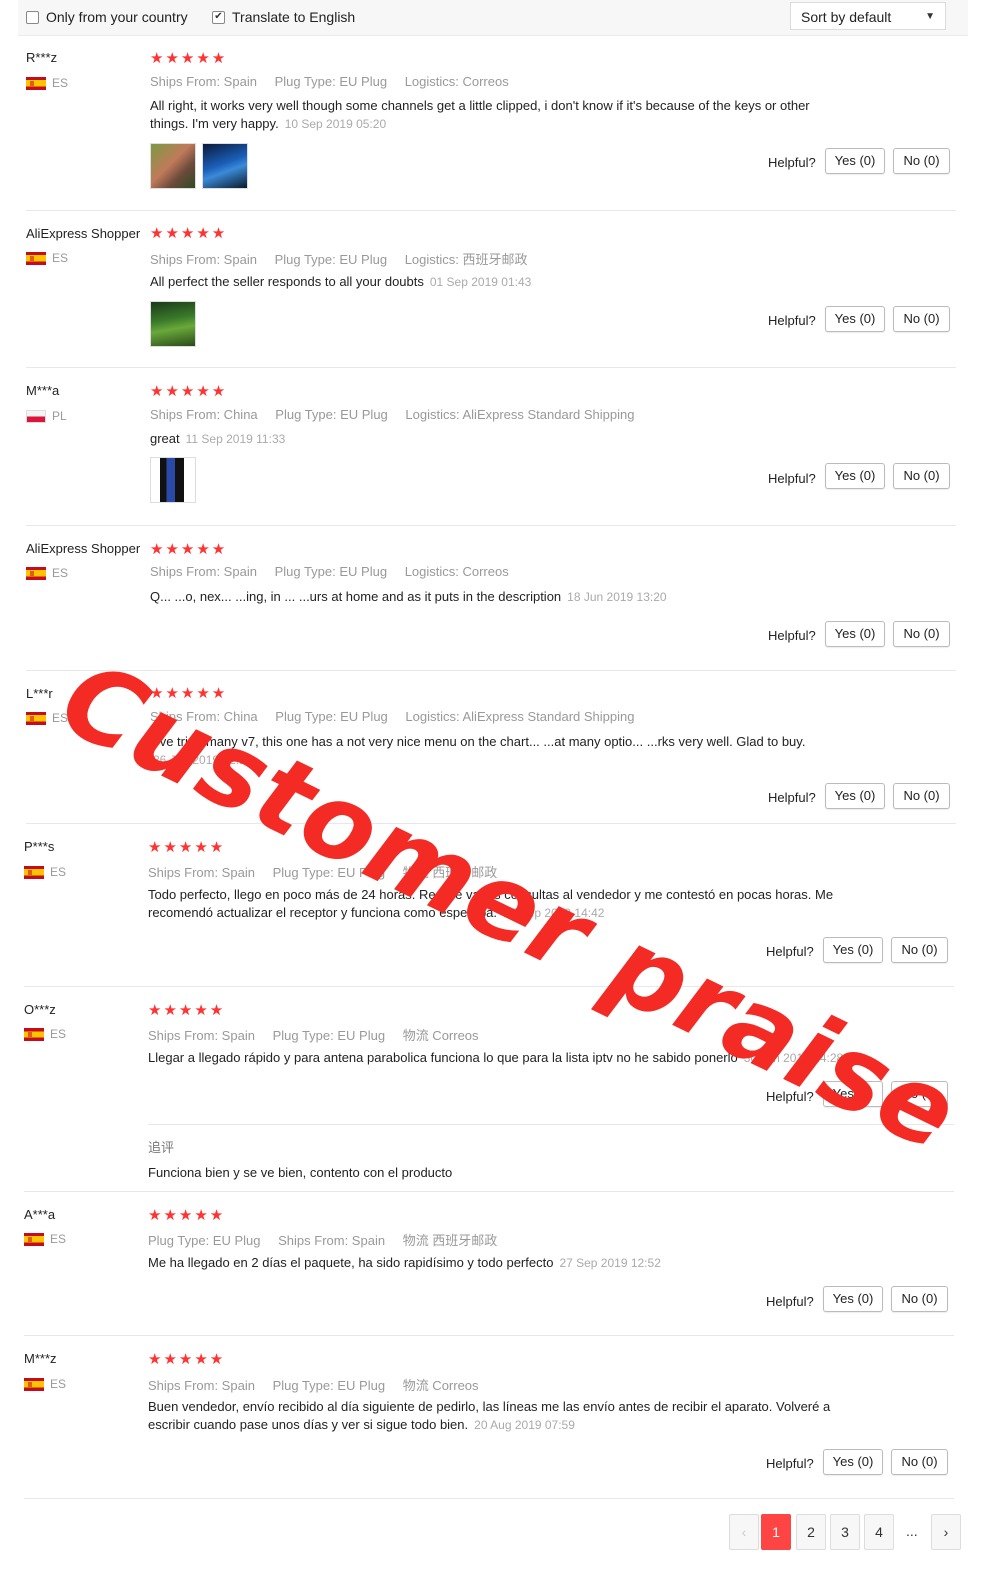  What do you see at coordinates (40, 1214) in the screenshot?
I see `review-username: A***a` at bounding box center [40, 1214].